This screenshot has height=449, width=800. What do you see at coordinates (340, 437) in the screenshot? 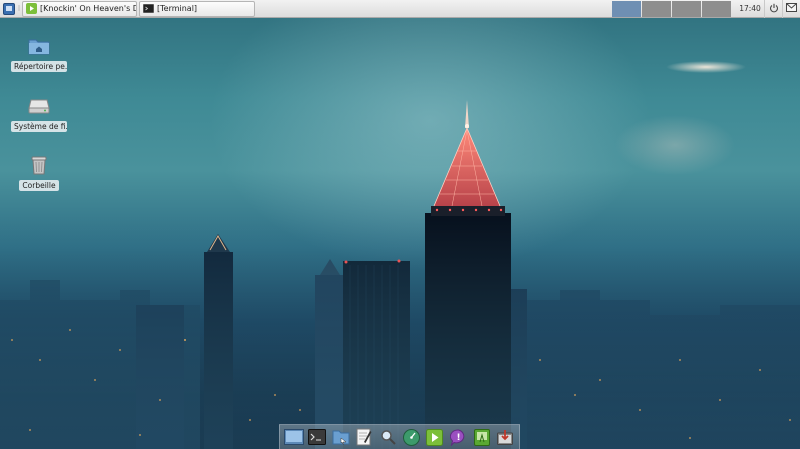
I see `file-manager-icon` at bounding box center [340, 437].